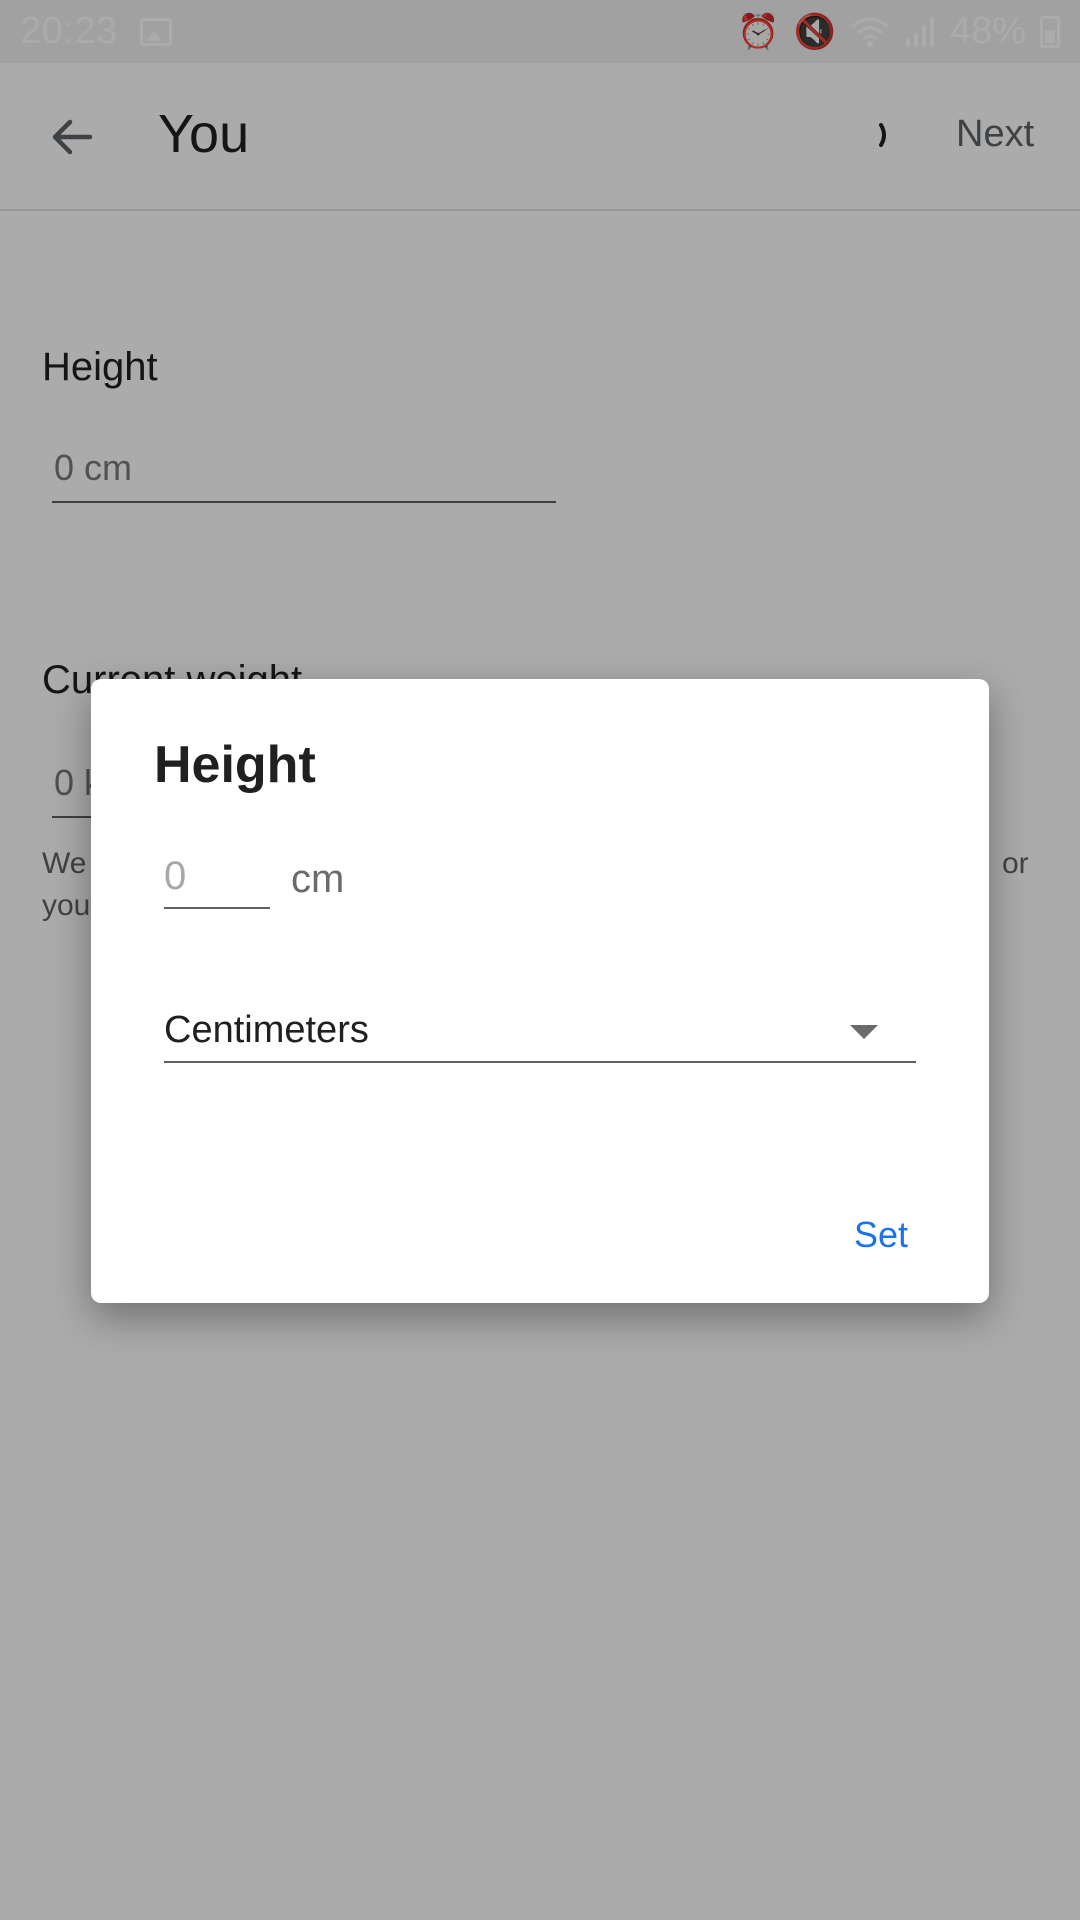  Describe the element at coordinates (217, 880) in the screenshot. I see `height-input` at that location.